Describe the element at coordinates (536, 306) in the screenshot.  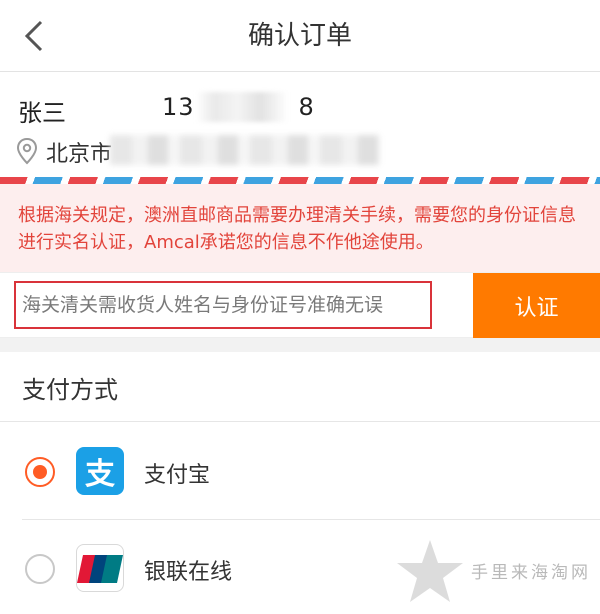
I see `verify-button: 认证` at that location.